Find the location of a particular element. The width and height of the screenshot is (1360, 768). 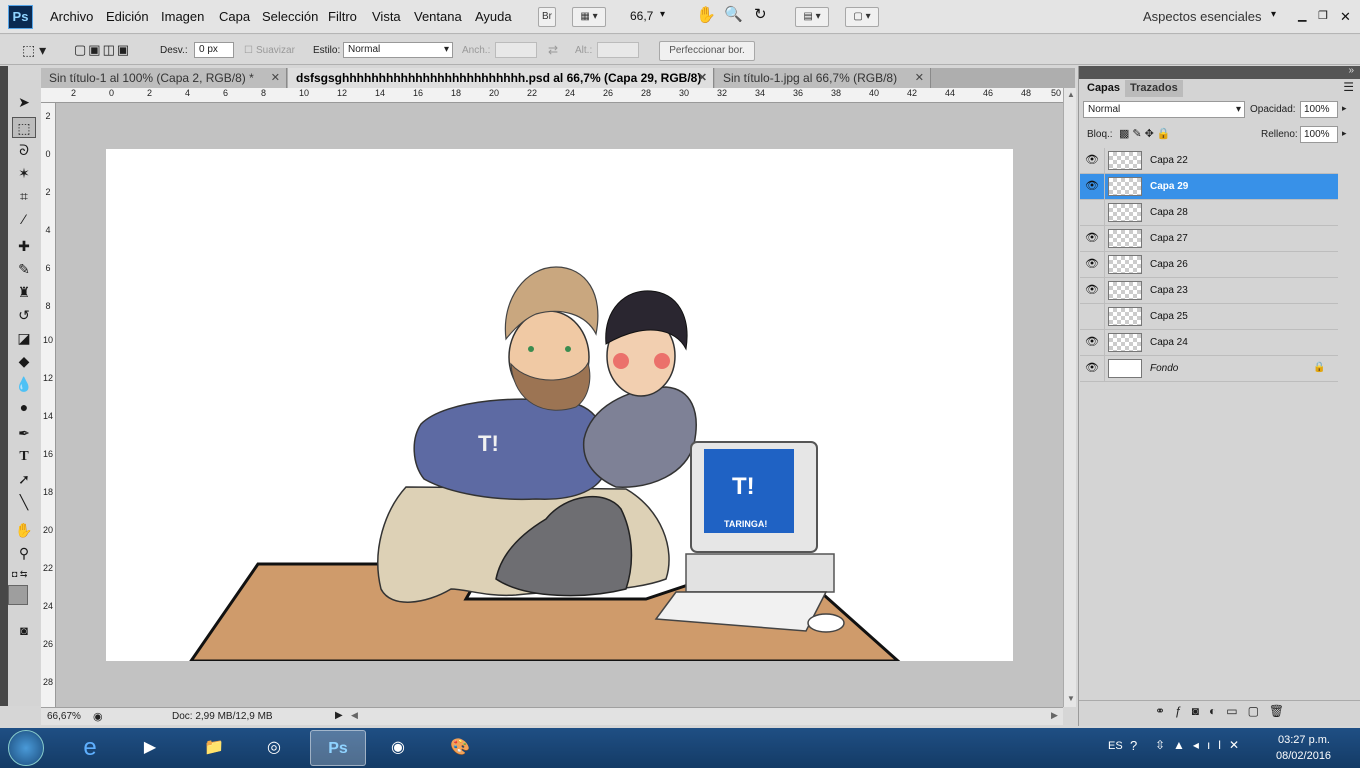

tray-icons: ⇳▲◂ıl✕ is located at coordinates (1201, 745).